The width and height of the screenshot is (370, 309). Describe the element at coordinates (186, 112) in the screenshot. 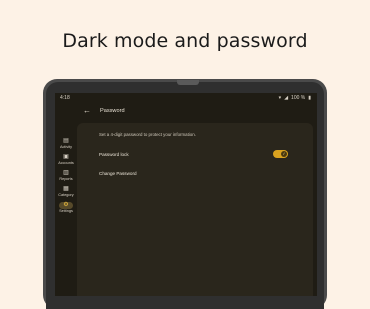

I see `top-app-bar: ← Password` at that location.